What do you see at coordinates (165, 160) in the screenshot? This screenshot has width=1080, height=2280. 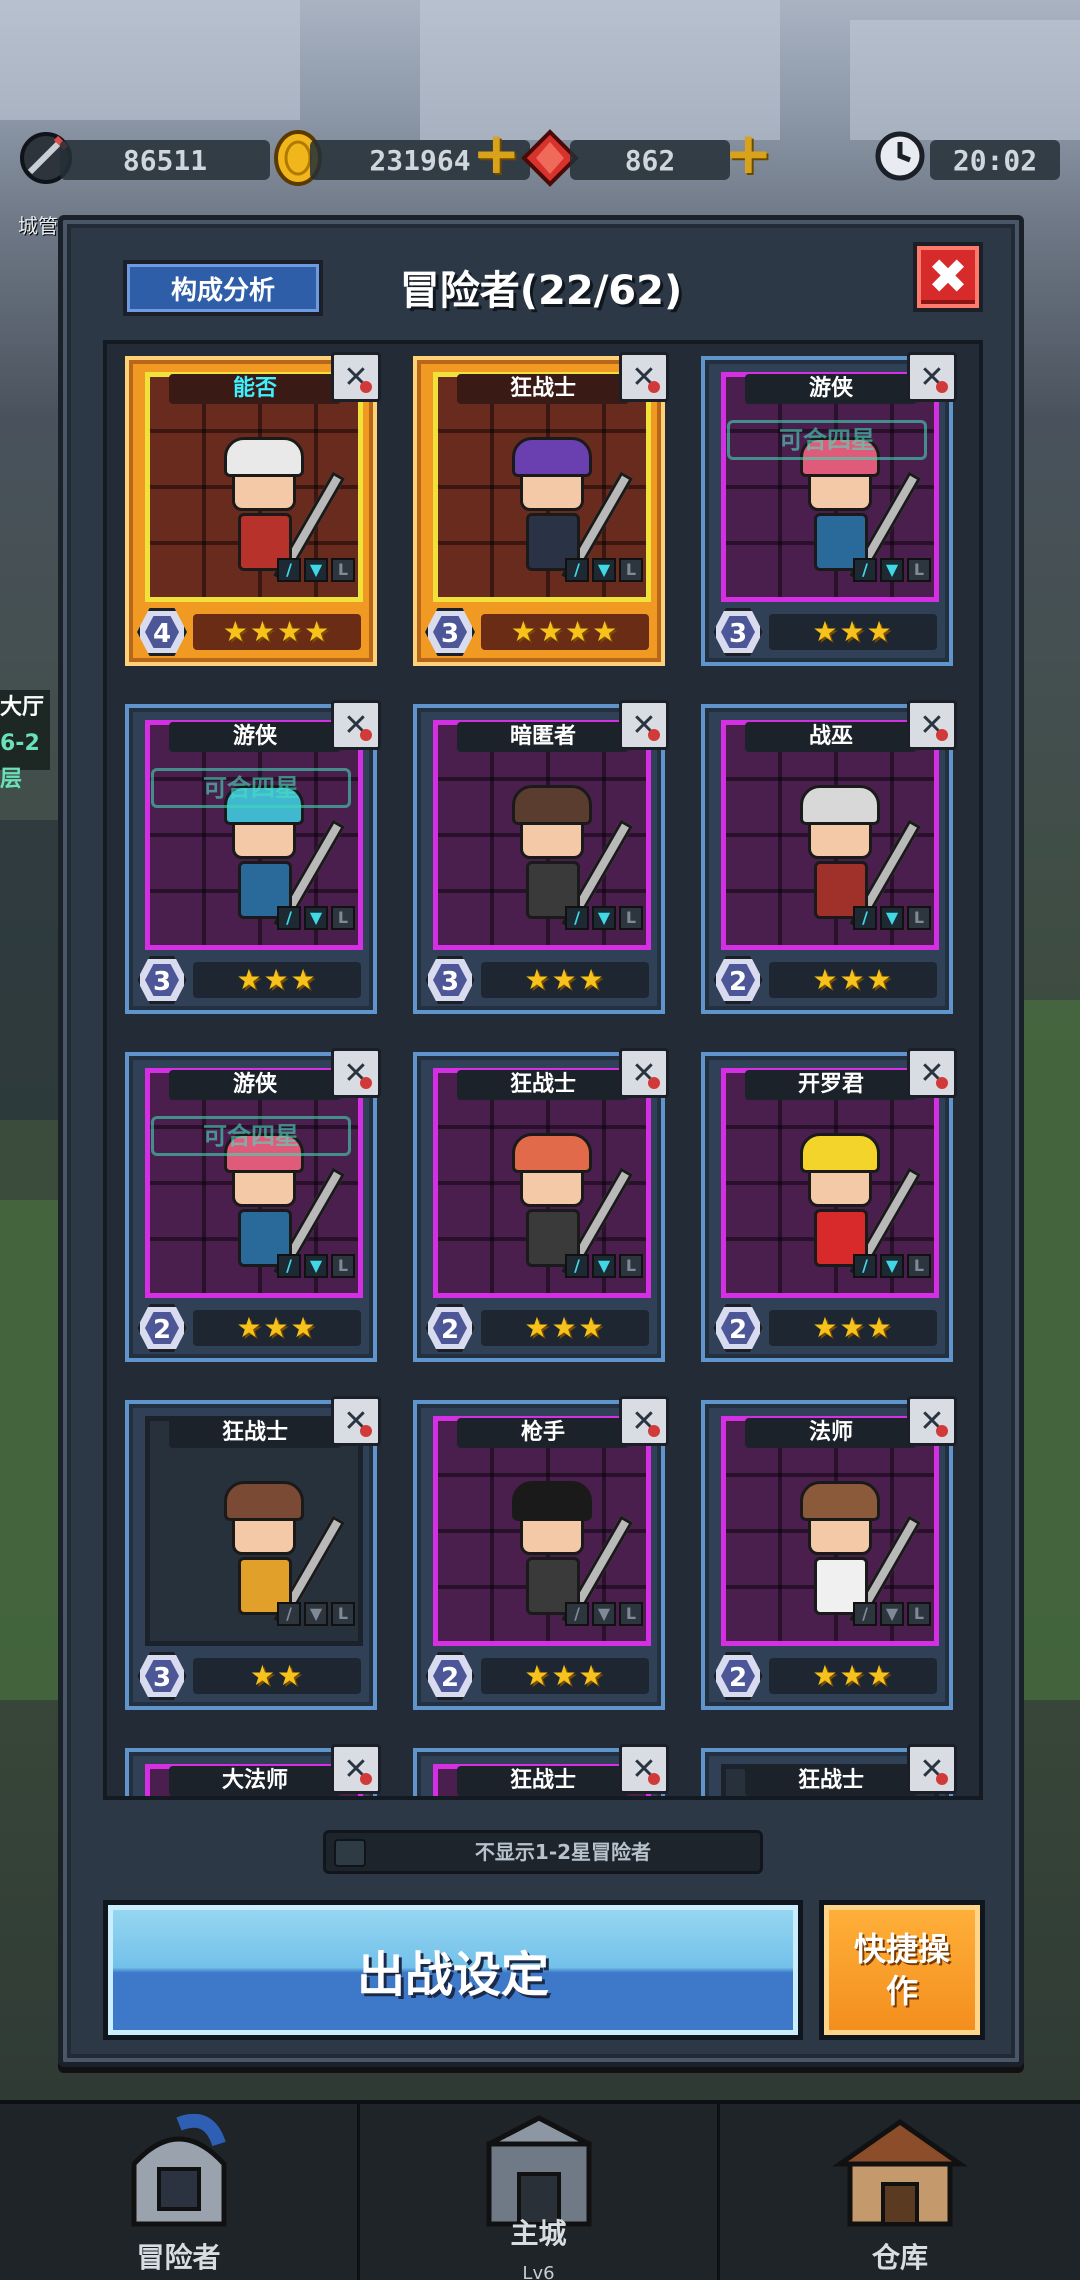 I see `power-value: 86511` at bounding box center [165, 160].